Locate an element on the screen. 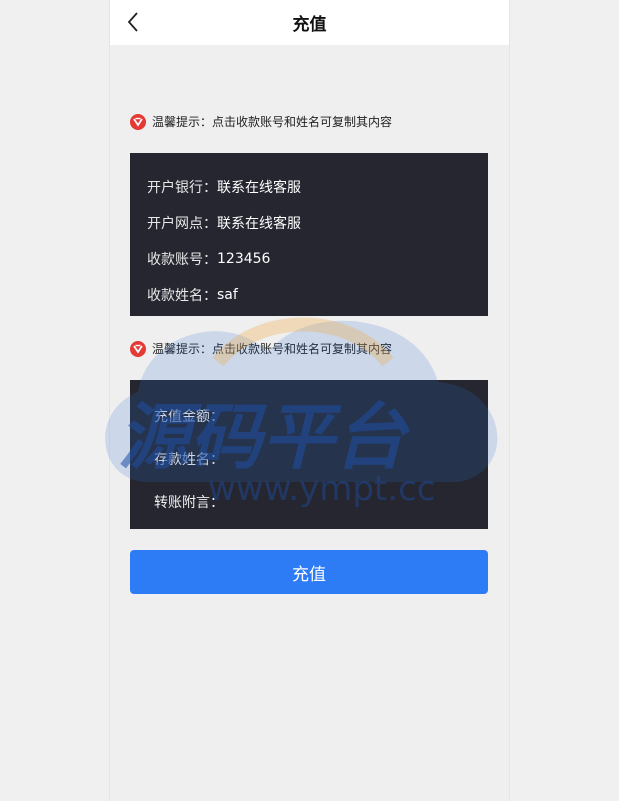  transfer-note-input is located at coordinates (332, 501).